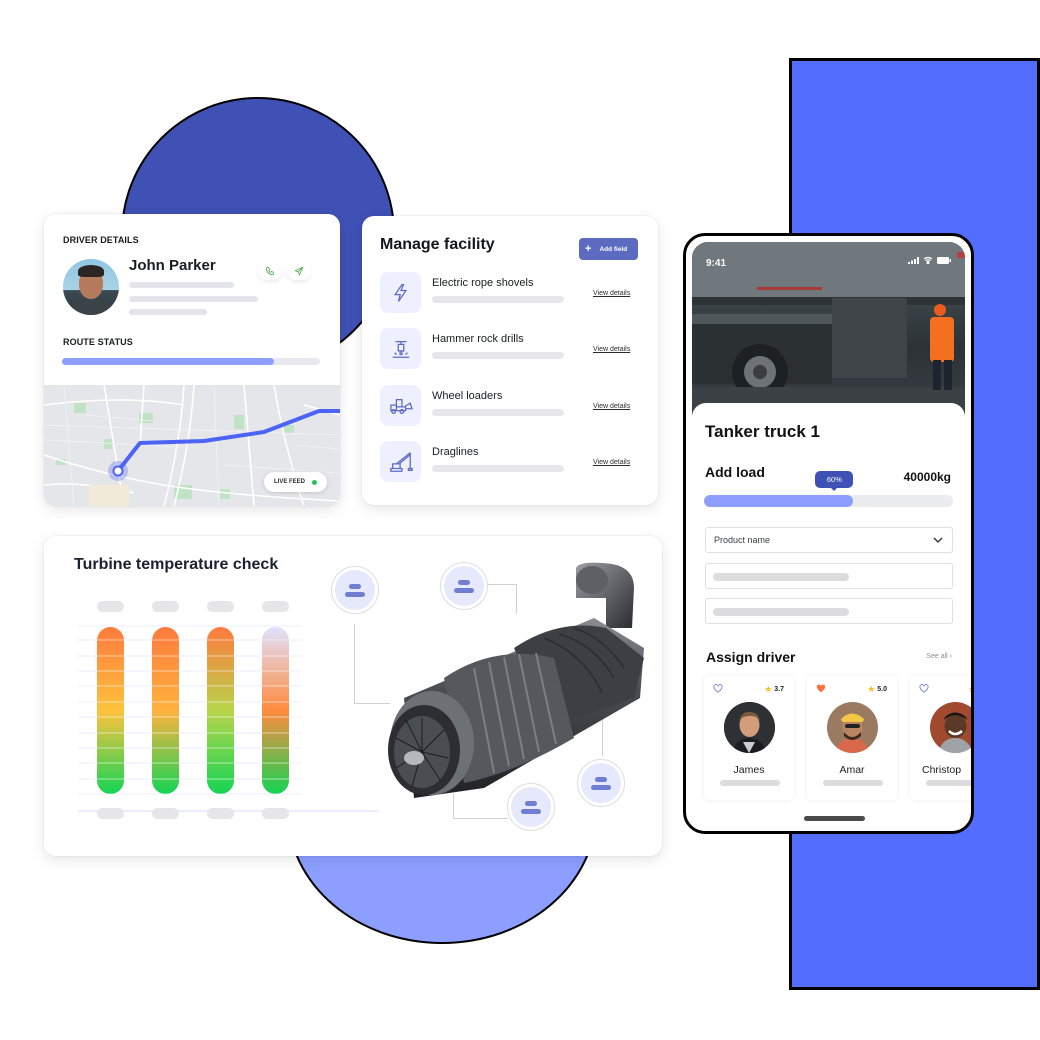  I want to click on facility-item-name: Wheel loaders, so click(467, 396).